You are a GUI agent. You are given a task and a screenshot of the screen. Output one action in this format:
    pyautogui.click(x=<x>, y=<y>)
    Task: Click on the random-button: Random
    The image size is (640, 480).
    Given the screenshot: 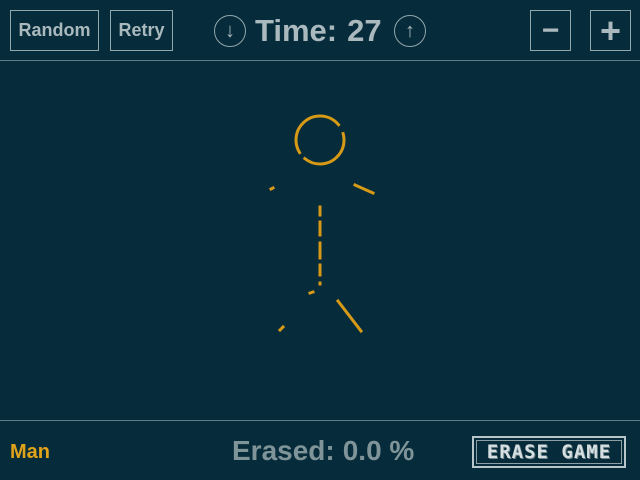 What is the action you would take?
    pyautogui.click(x=54, y=30)
    